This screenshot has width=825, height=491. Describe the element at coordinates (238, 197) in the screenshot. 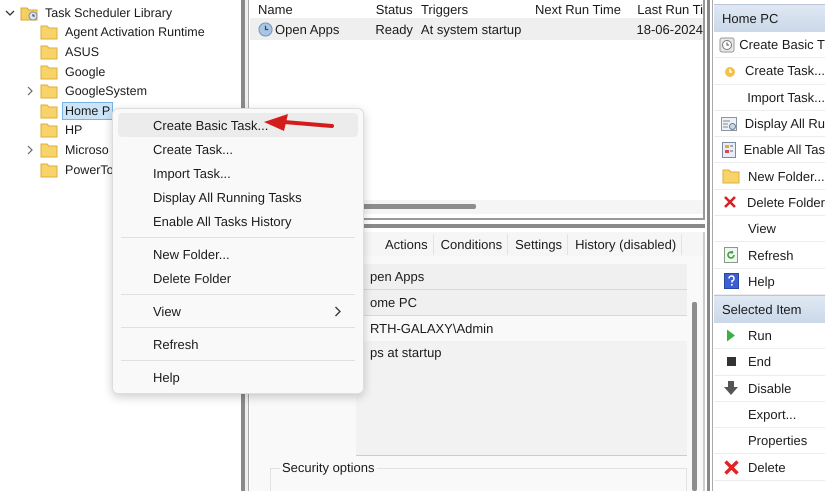

I see `menu-item: Display All Running Tasks` at that location.